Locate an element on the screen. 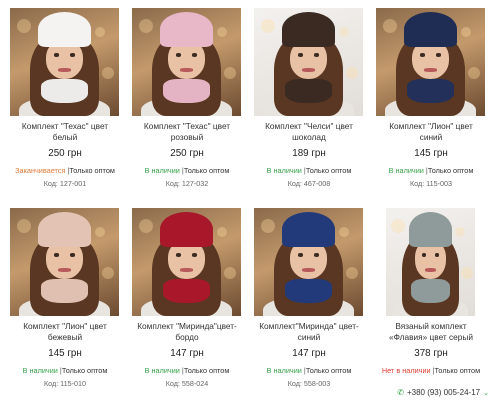 The width and height of the screenshot is (495, 404). product-code: Код: 115-010 is located at coordinates (65, 383).